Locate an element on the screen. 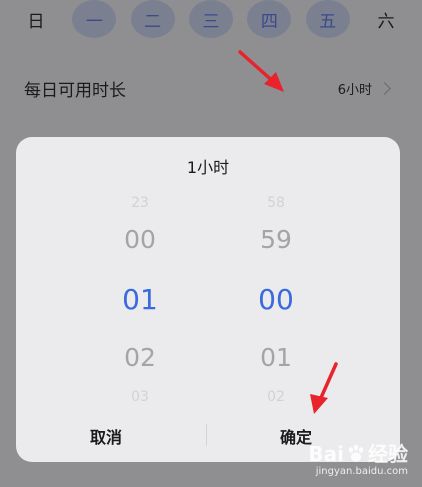 The image size is (422, 487). hour-option: 23 is located at coordinates (140, 203).